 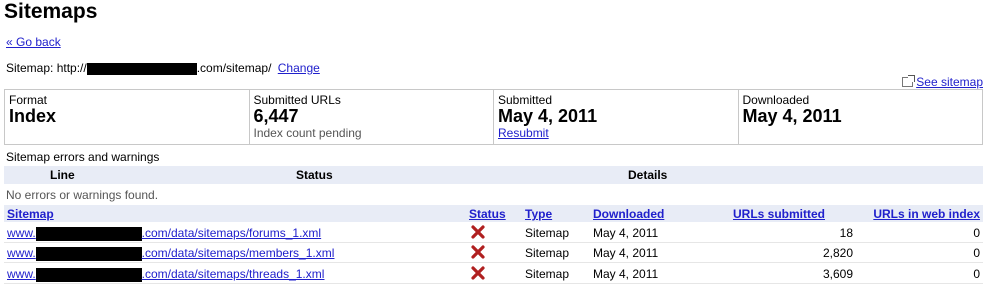 What do you see at coordinates (523, 133) in the screenshot?
I see `resubmit-link: Resubmit` at bounding box center [523, 133].